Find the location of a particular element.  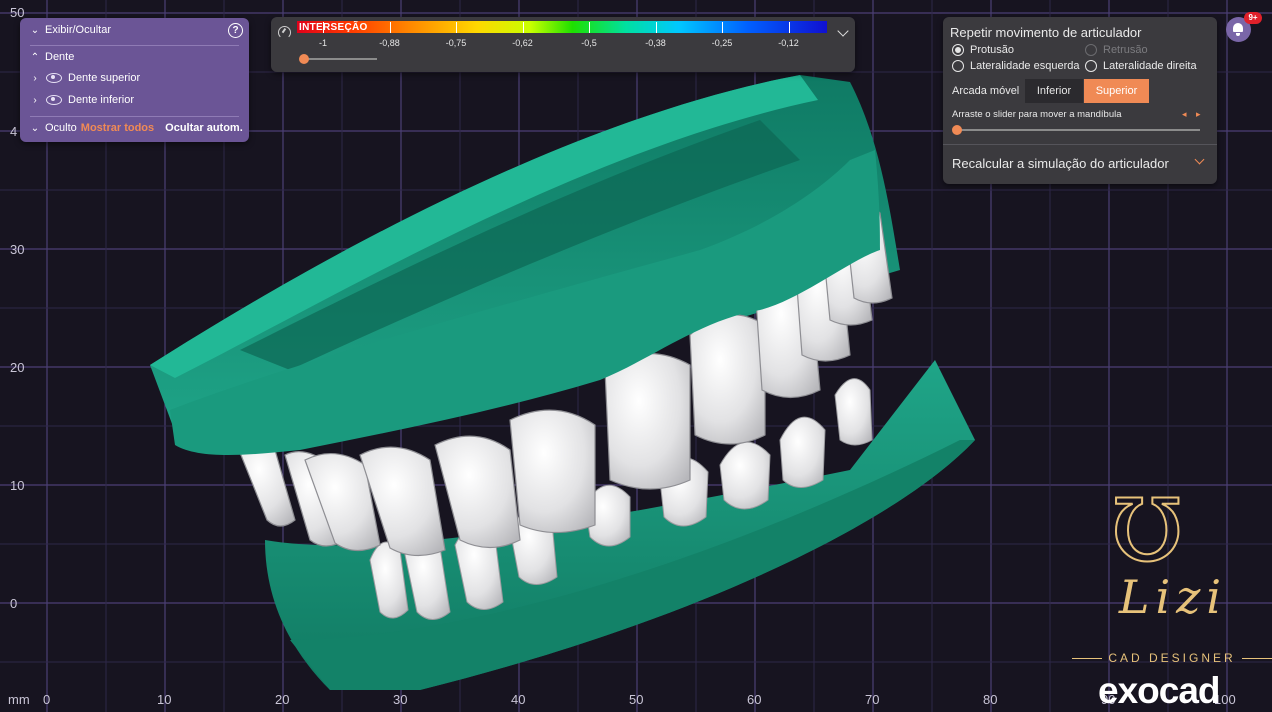

radio-retrusao: Retrusão is located at coordinates (1116, 50).